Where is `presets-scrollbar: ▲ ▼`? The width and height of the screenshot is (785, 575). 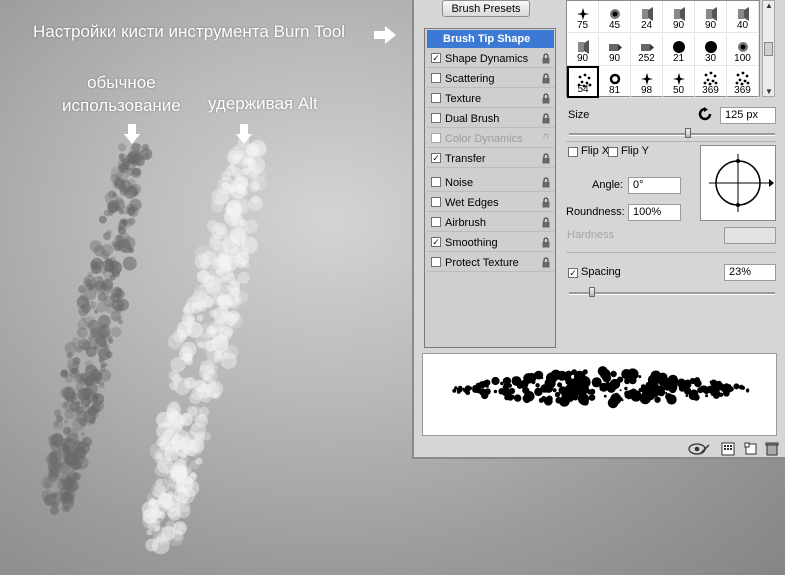
presets-scrollbar: ▲ ▼ is located at coordinates (768, 48).